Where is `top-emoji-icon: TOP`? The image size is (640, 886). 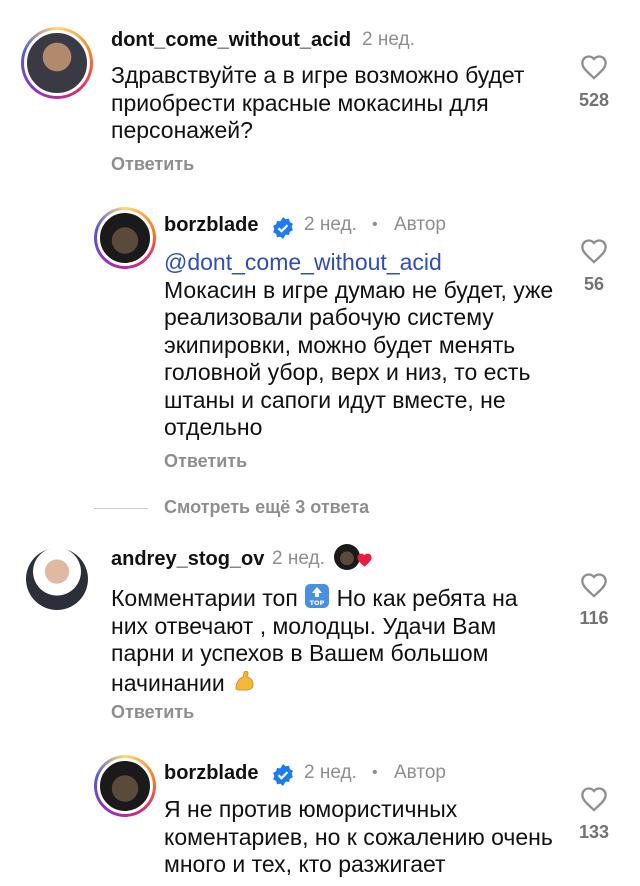 top-emoji-icon: TOP is located at coordinates (317, 596).